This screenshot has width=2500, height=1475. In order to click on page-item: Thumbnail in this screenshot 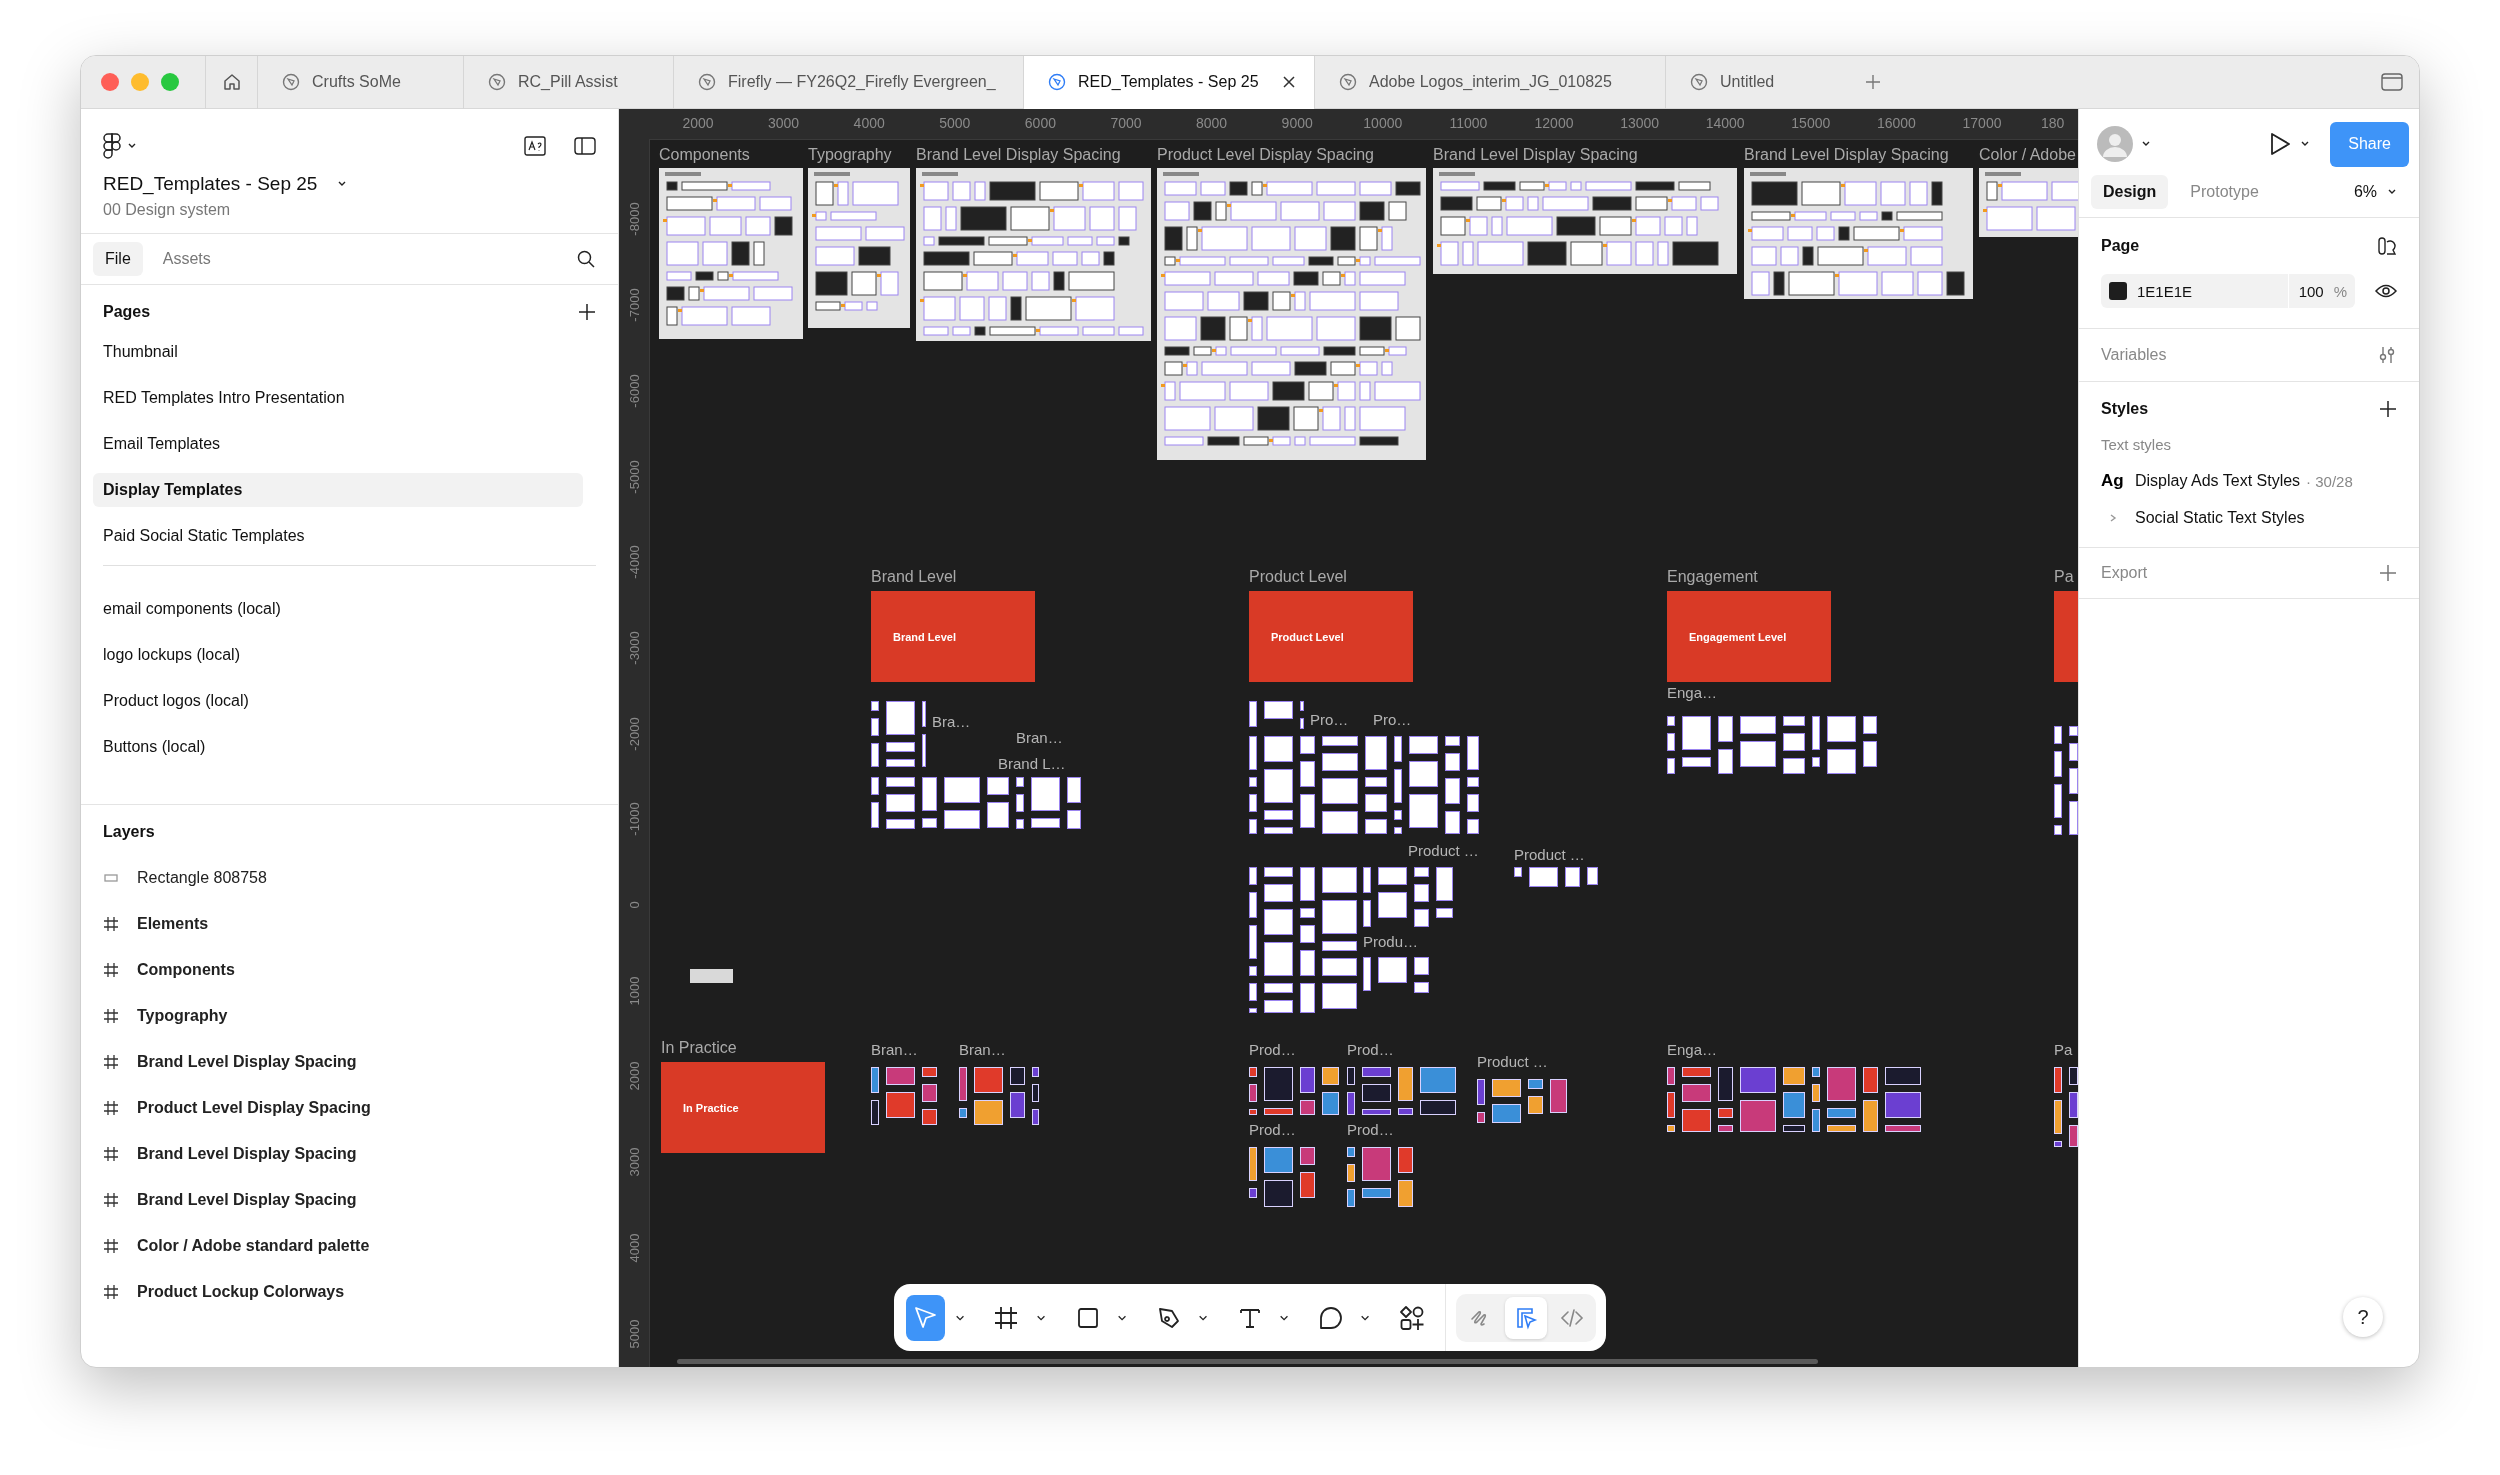, I will do `click(338, 352)`.